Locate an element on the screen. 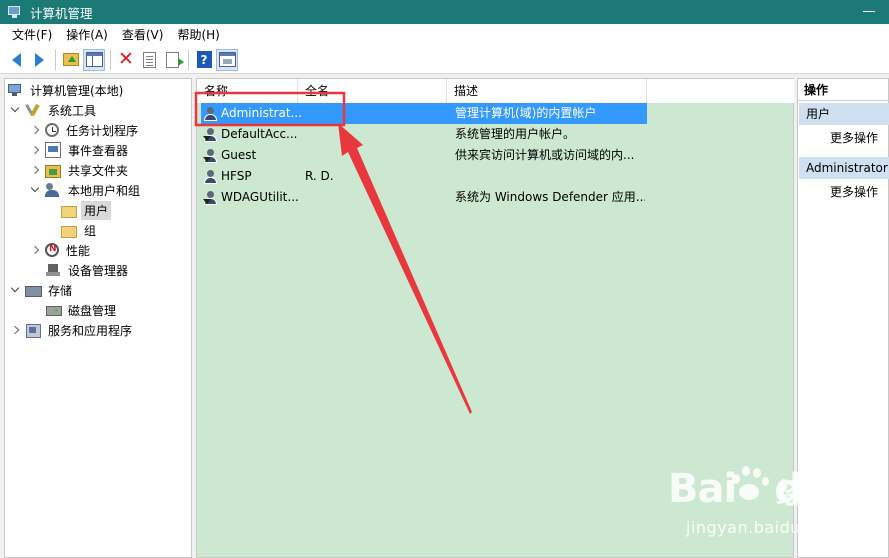  menu-file: 文件(F) is located at coordinates (29, 35).